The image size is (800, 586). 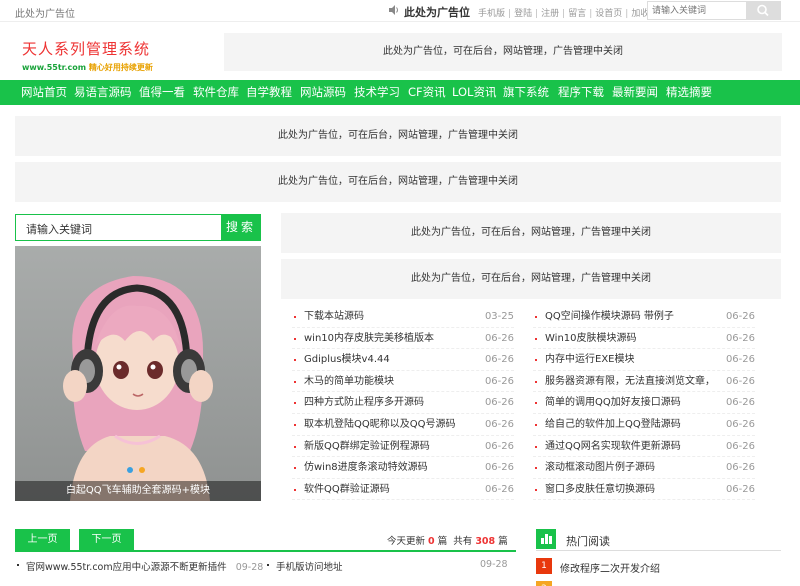 What do you see at coordinates (630, 468) in the screenshot?
I see `article-right-title: 滚动框滚动图片例子源码` at bounding box center [630, 468].